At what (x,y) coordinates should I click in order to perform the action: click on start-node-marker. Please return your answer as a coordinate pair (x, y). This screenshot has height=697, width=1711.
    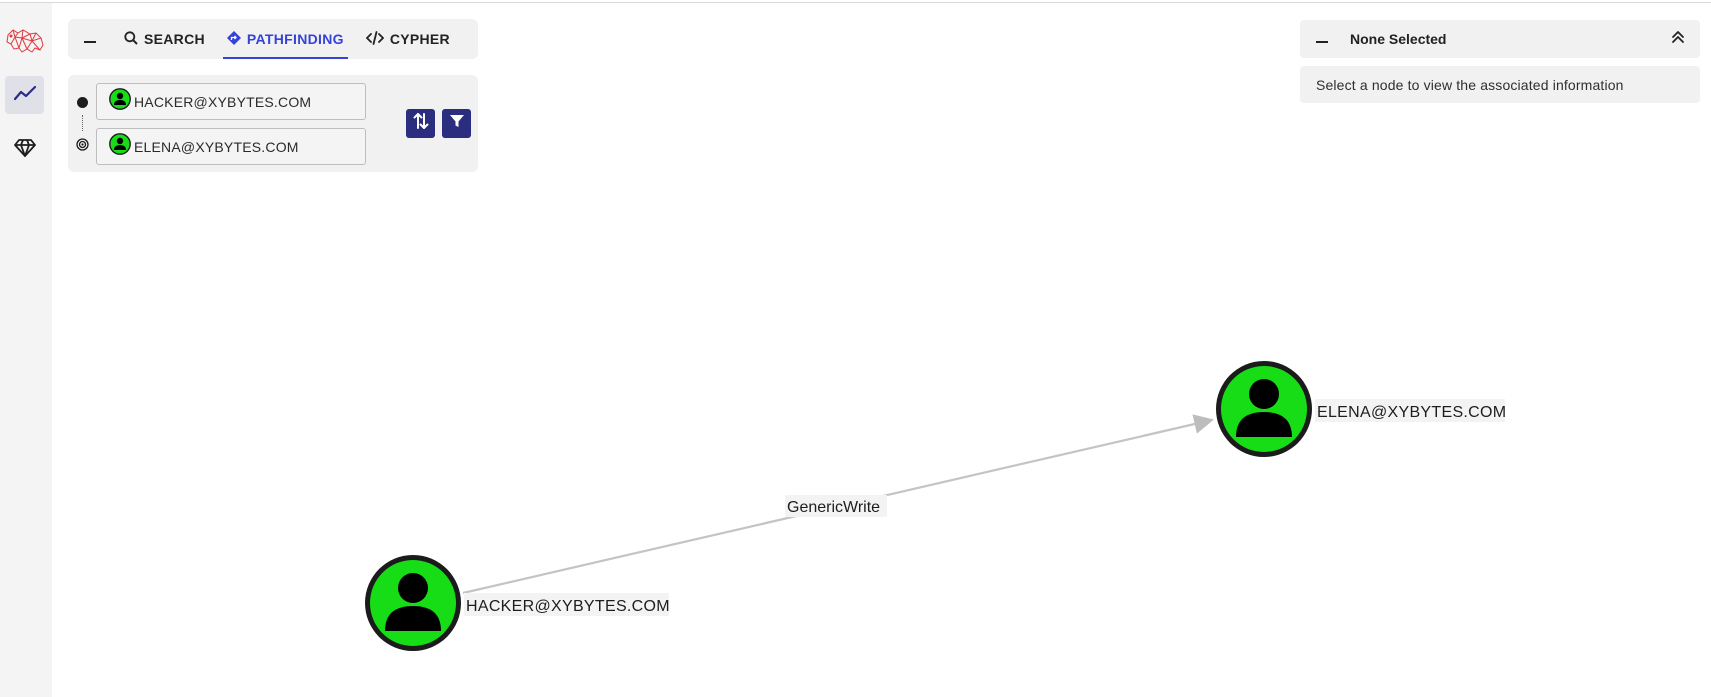
    Looking at the image, I should click on (82, 102).